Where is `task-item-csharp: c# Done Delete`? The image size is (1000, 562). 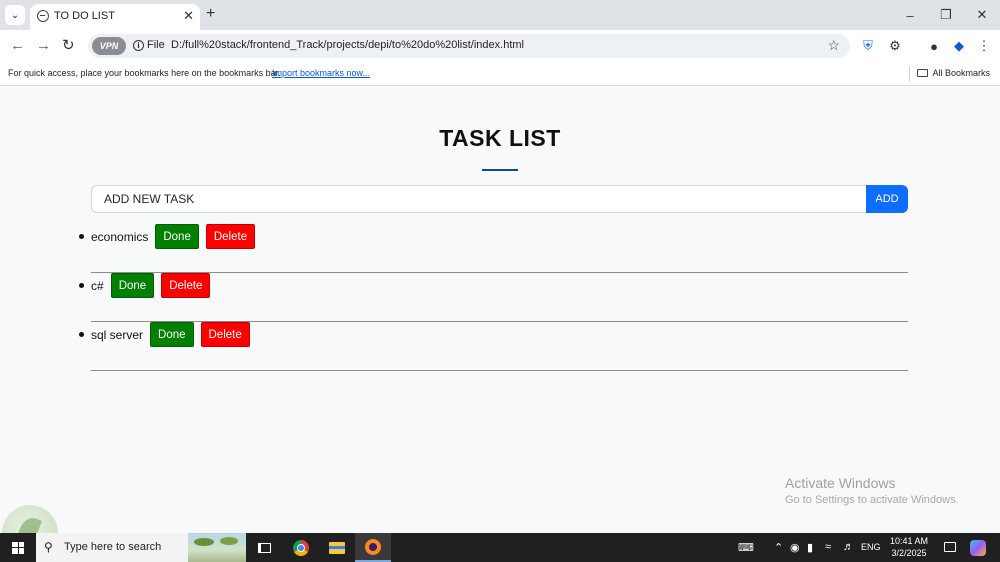
task-item-csharp: c# Done Delete is located at coordinates (493, 297).